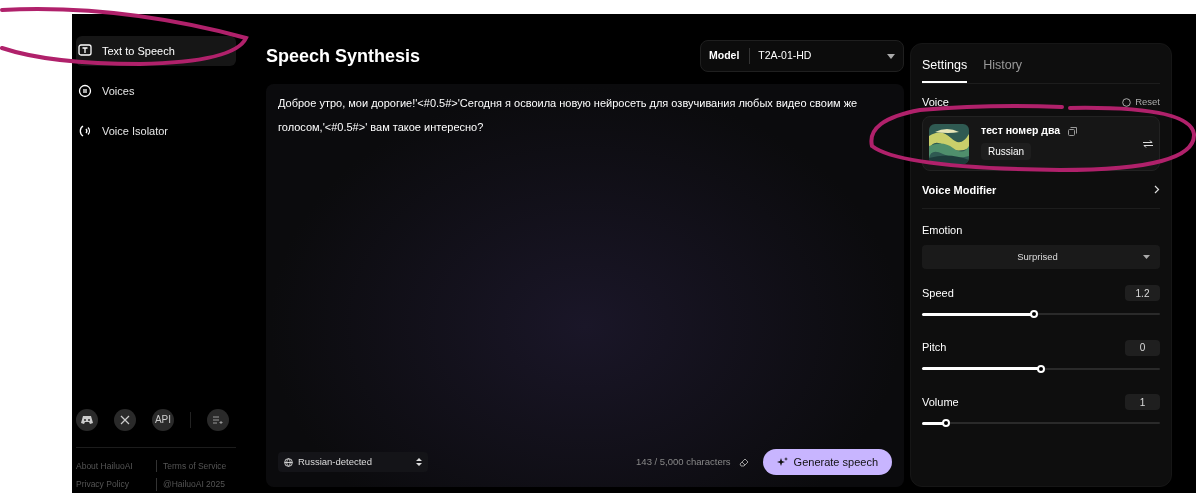 The image size is (1200, 493). I want to click on list-icon, so click(218, 419).